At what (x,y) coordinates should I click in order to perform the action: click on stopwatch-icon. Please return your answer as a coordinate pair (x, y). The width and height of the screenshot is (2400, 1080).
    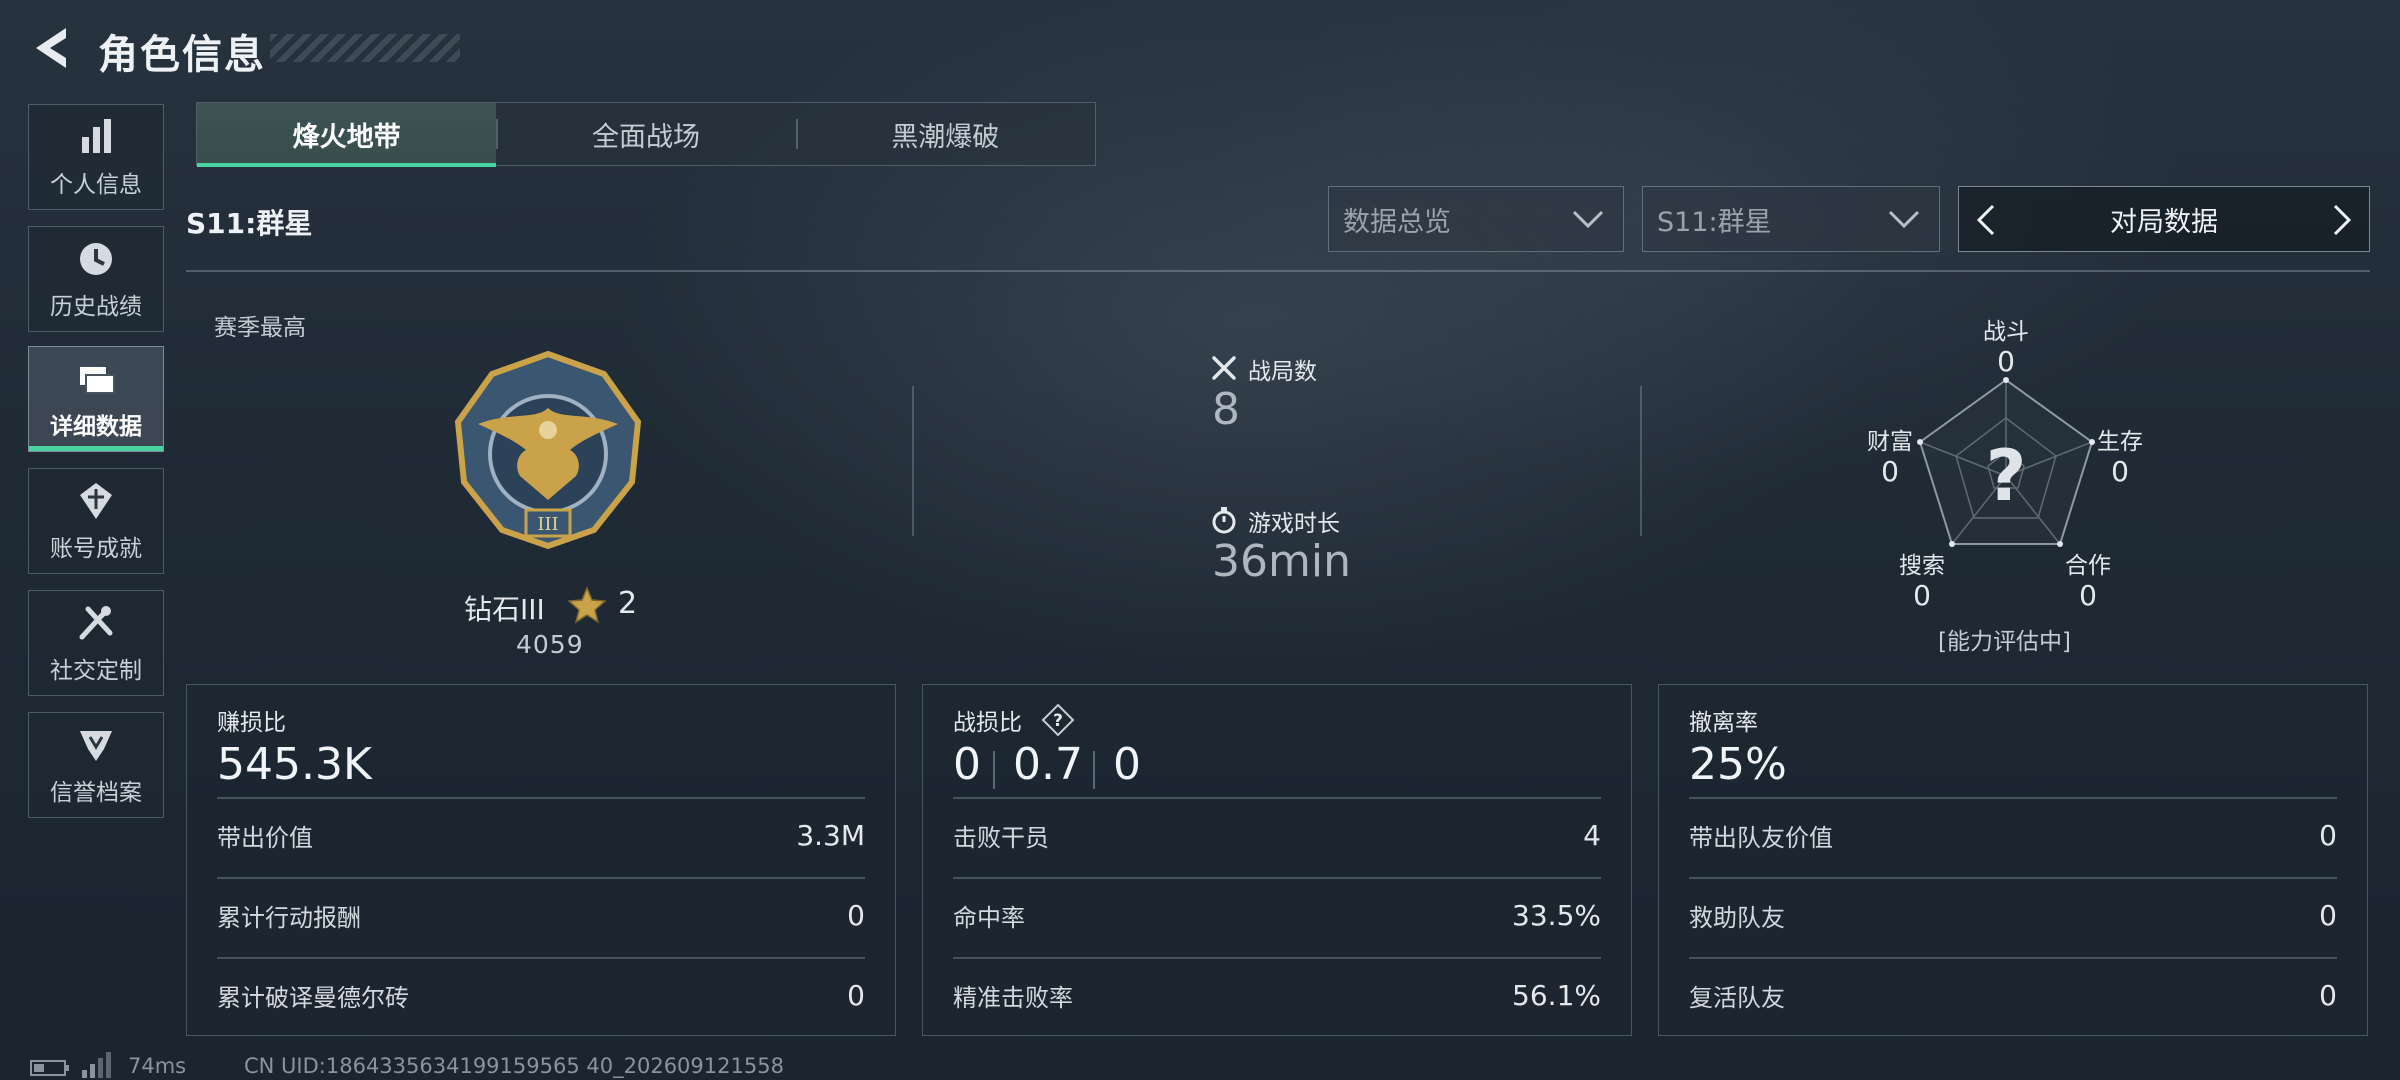
    Looking at the image, I should click on (1224, 520).